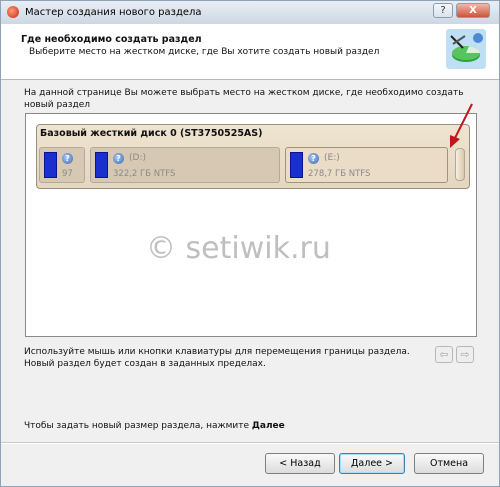 The width and height of the screenshot is (500, 487). I want to click on footer-separator, so click(250, 443).